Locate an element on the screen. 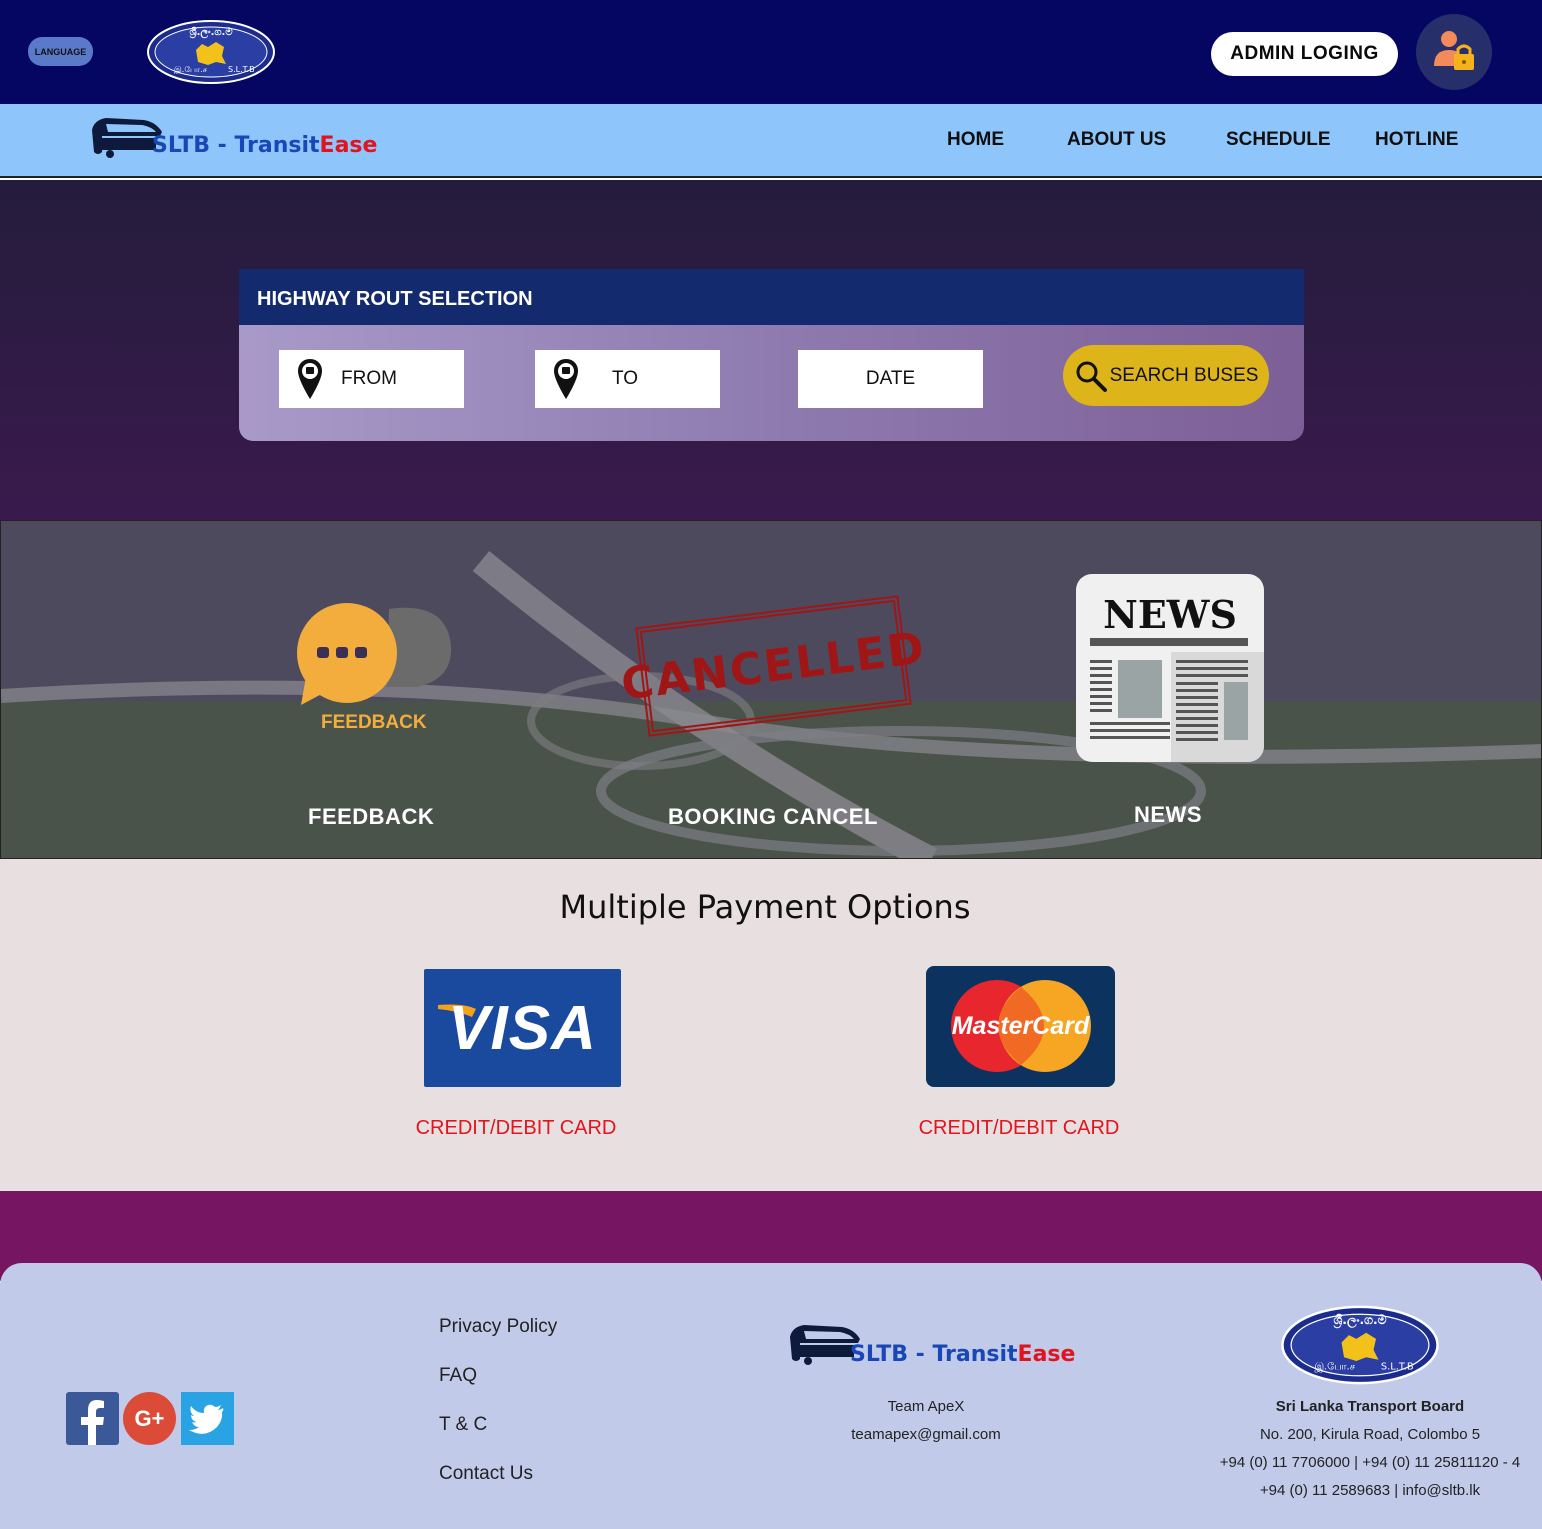 The image size is (1542, 1529). news-icon: NEWS is located at coordinates (1170, 668).